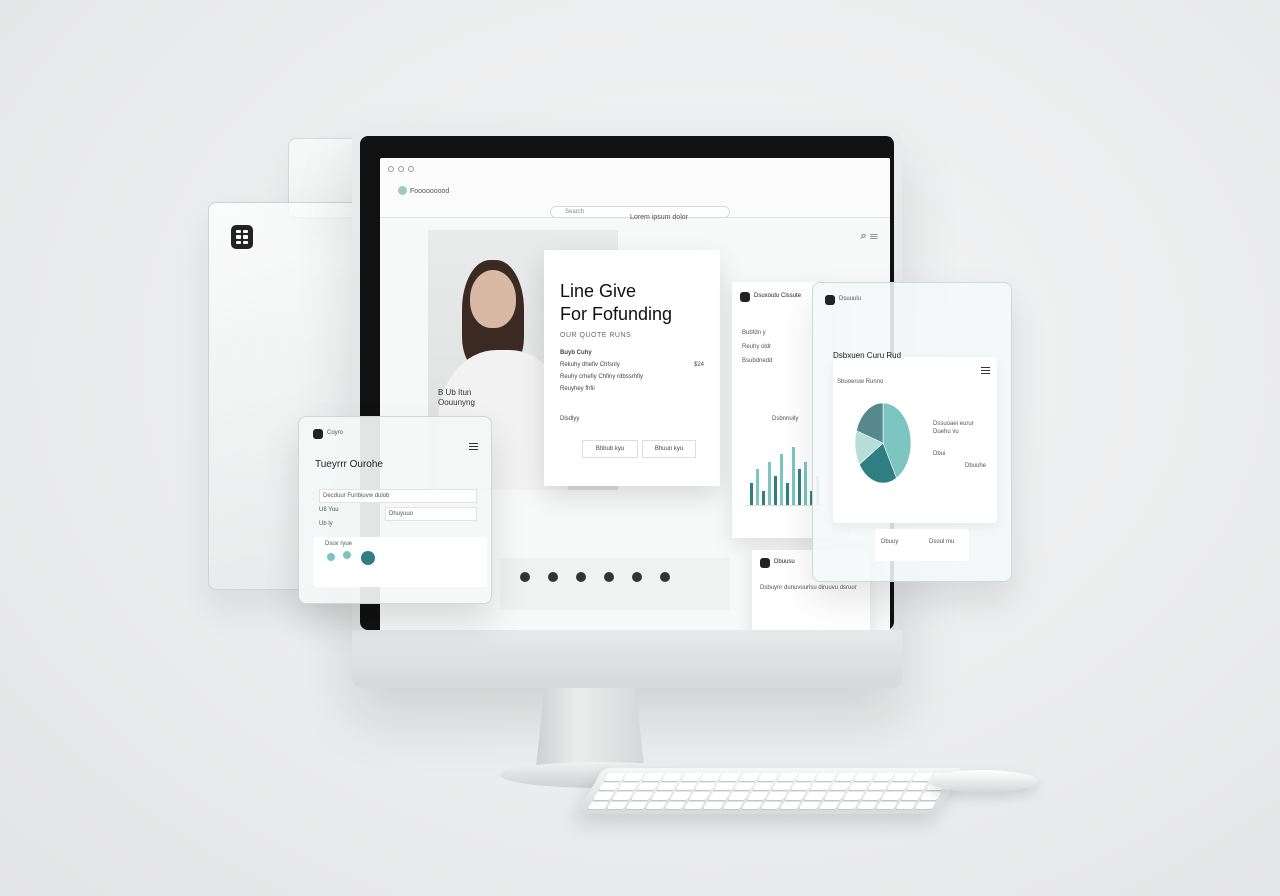  What do you see at coordinates (860, 382) in the screenshot?
I see `pie-subtitle: Sbuoeruw Runno` at bounding box center [860, 382].